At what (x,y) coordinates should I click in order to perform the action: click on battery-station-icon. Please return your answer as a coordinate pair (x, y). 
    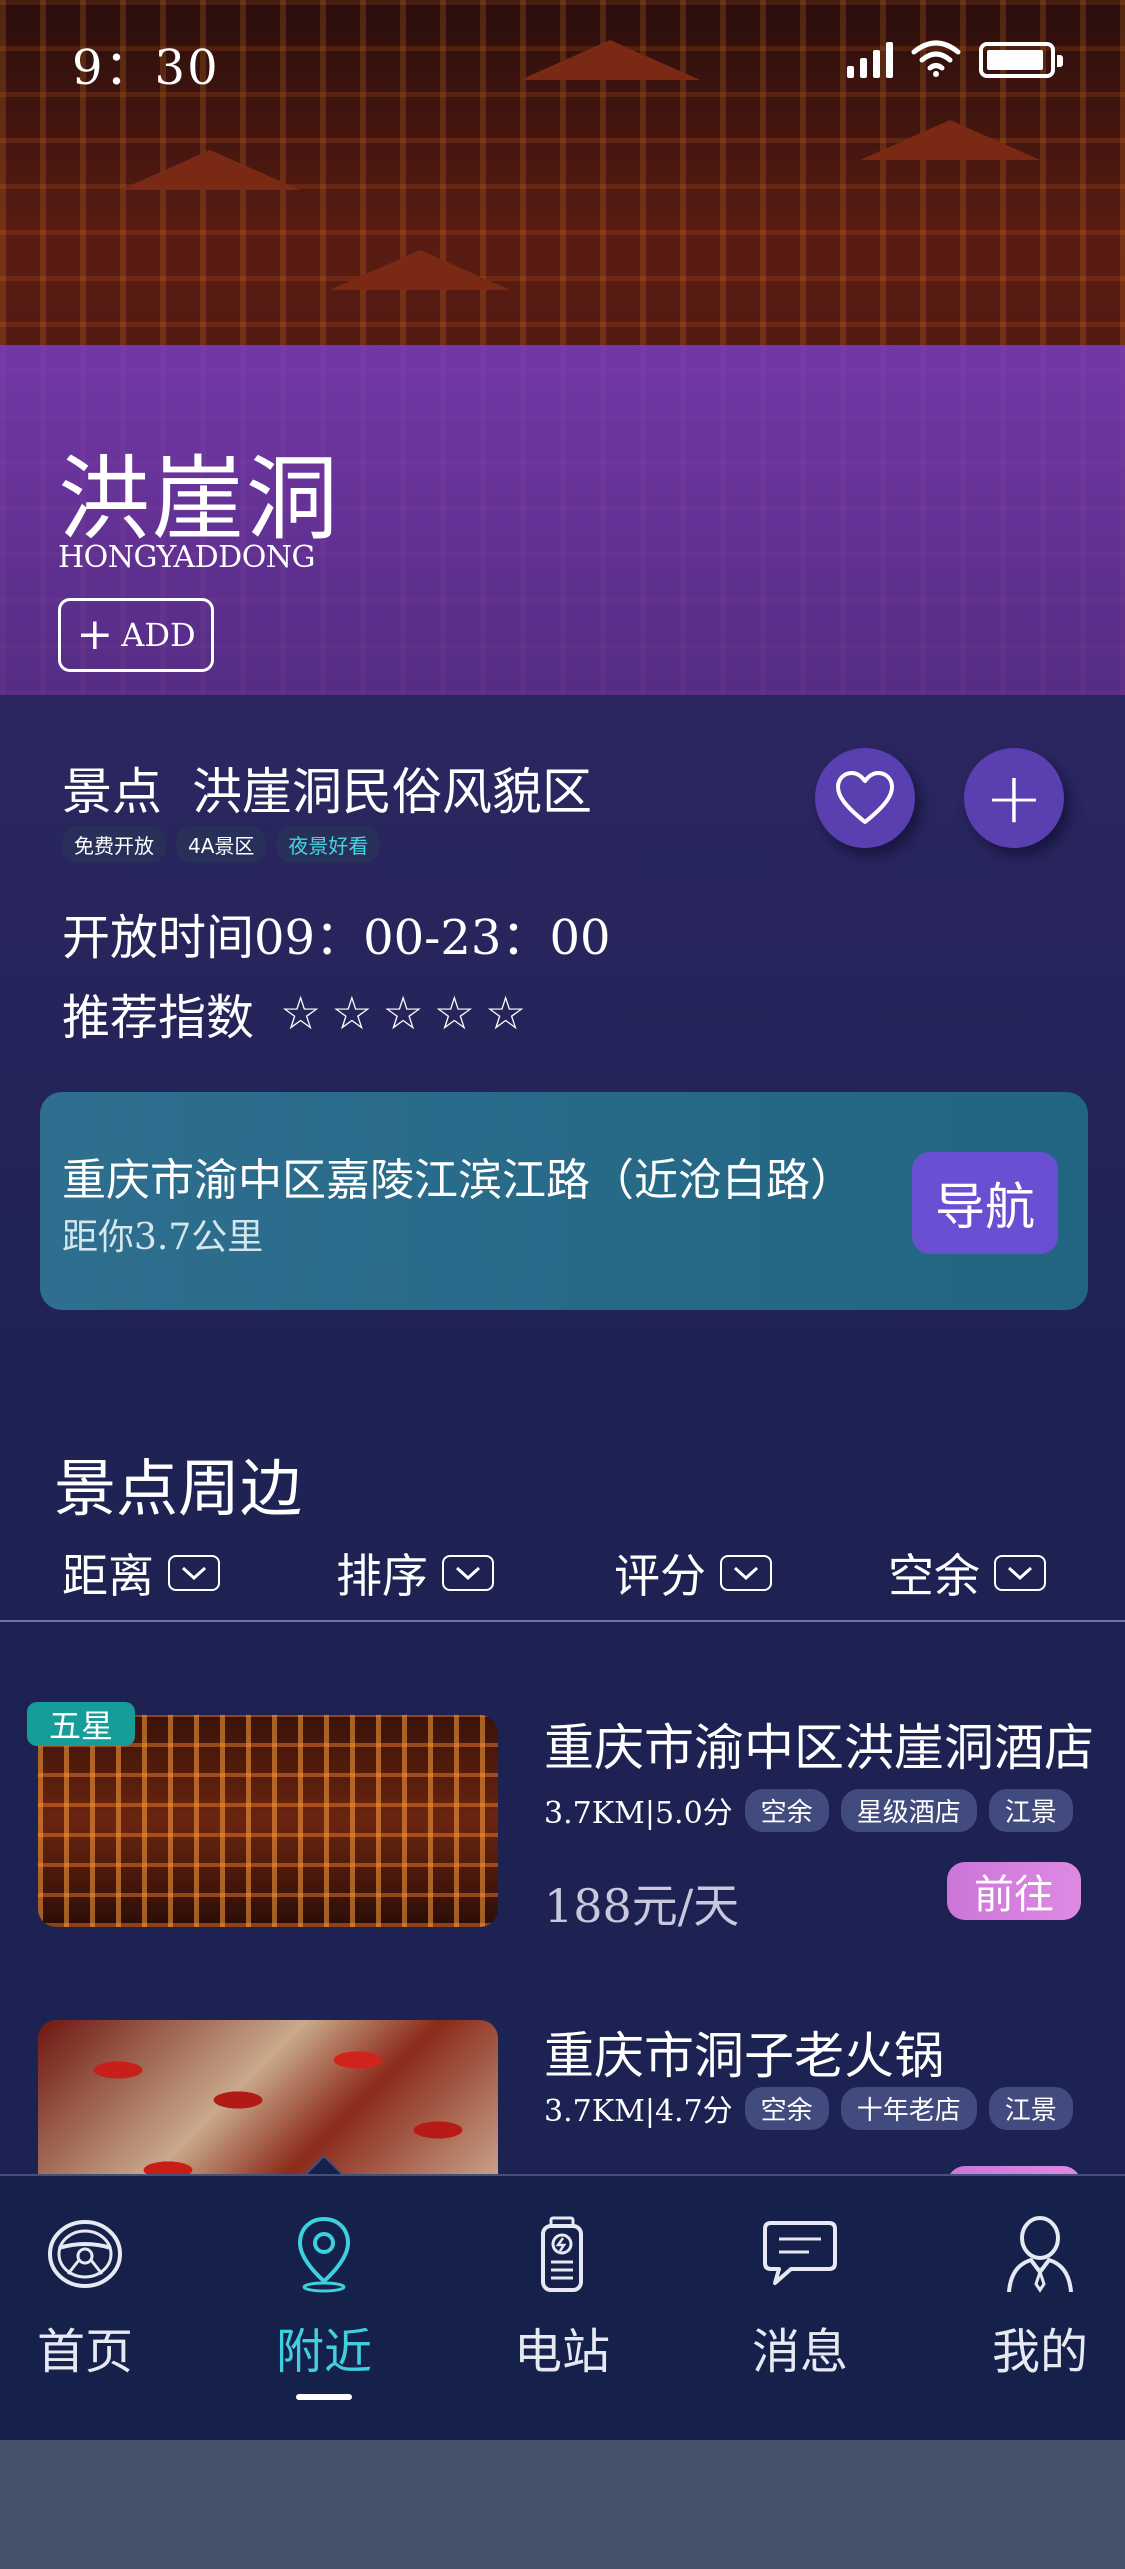
    Looking at the image, I should click on (562, 2254).